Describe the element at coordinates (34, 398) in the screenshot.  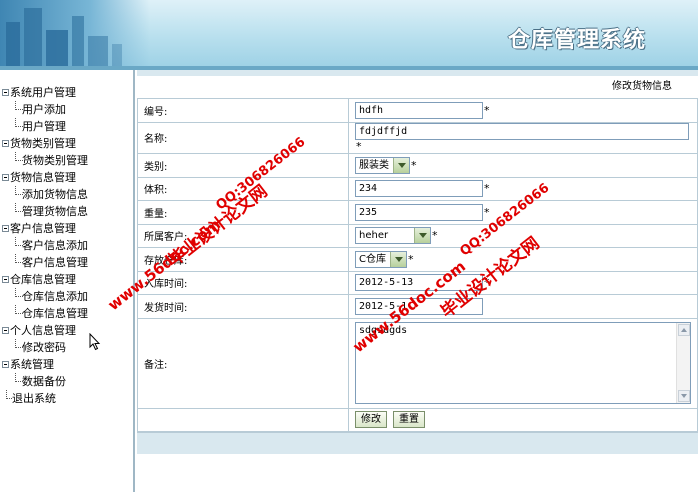
I see `tree-item-label: 退出系统` at that location.